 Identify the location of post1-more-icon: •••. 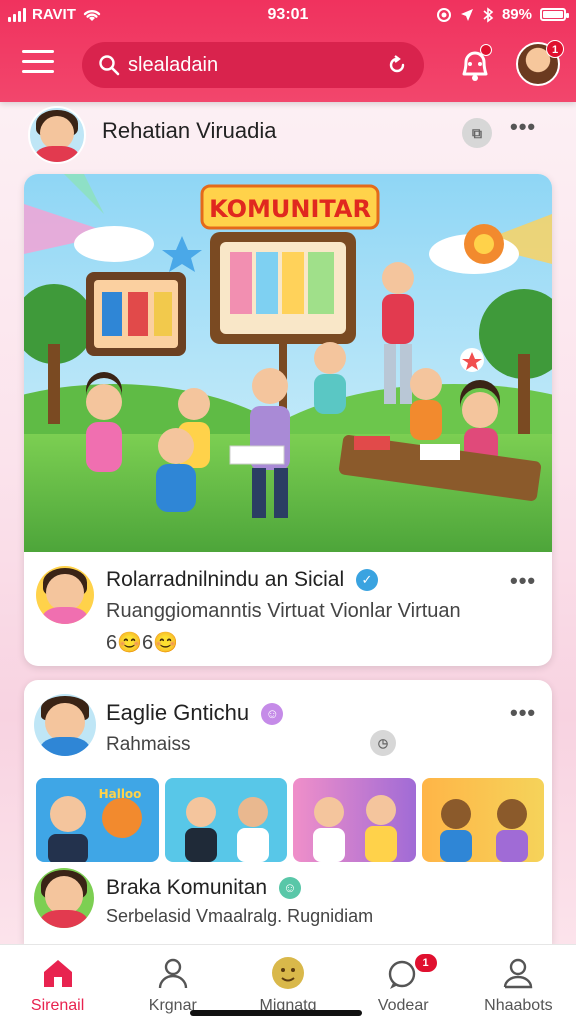
(523, 127).